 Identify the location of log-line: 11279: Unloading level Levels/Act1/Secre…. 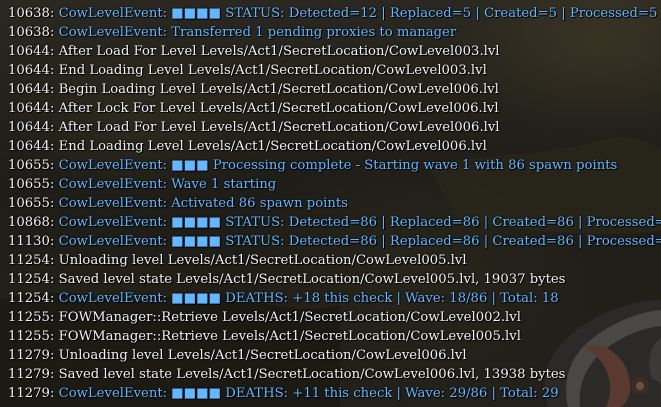
(332, 355).